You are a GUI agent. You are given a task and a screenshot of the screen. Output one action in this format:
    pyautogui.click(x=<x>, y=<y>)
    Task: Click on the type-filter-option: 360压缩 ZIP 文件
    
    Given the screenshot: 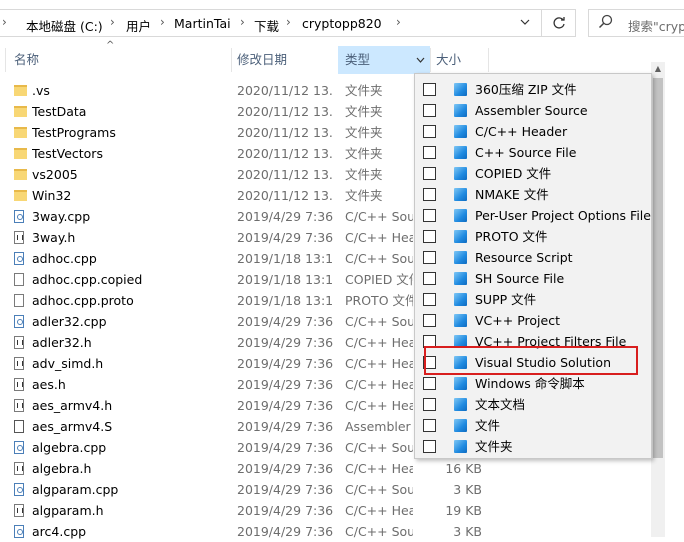 What is the action you would take?
    pyautogui.click(x=533, y=89)
    